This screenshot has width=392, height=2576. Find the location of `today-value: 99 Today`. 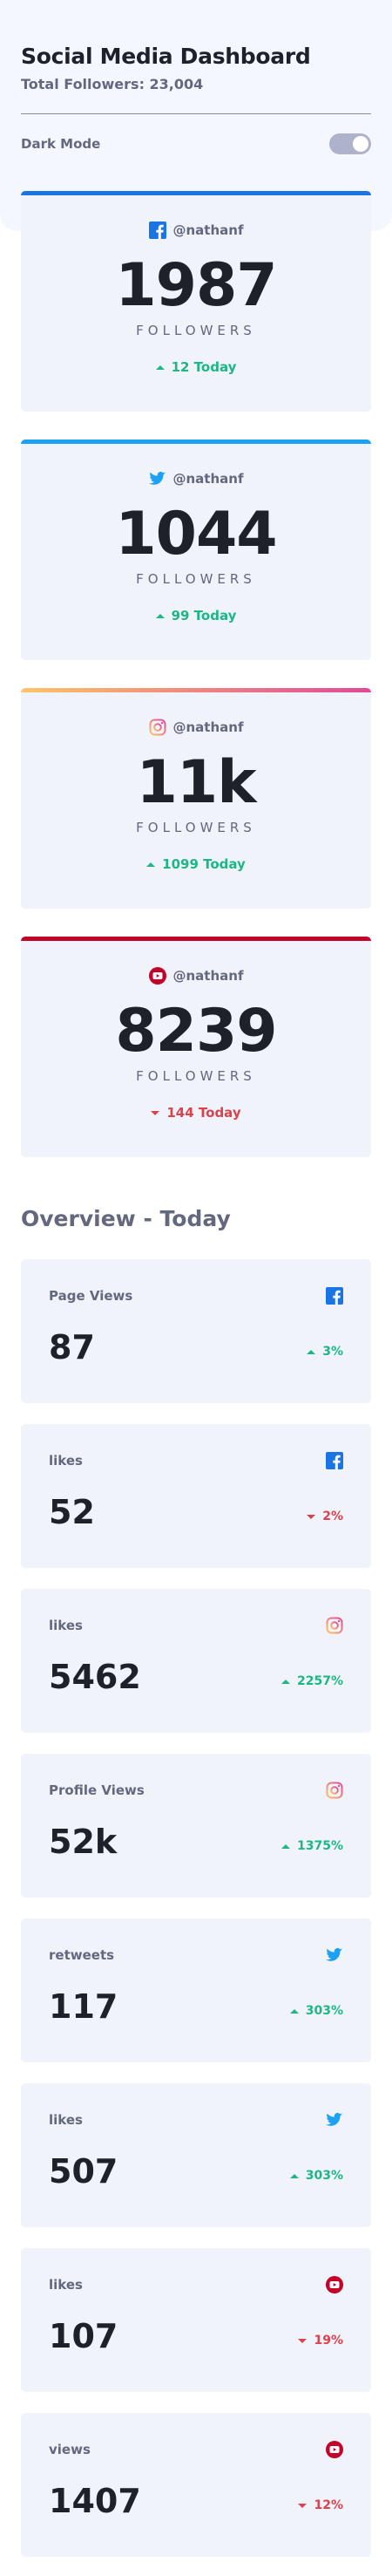

today-value: 99 Today is located at coordinates (204, 616).